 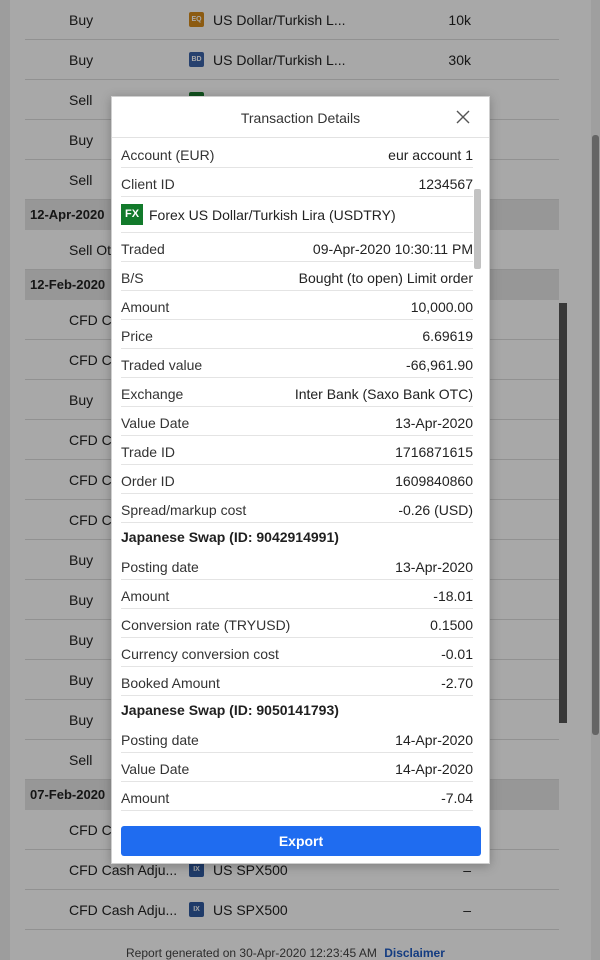 What do you see at coordinates (200, 654) in the screenshot?
I see `detail-label: Currency conversion cost` at bounding box center [200, 654].